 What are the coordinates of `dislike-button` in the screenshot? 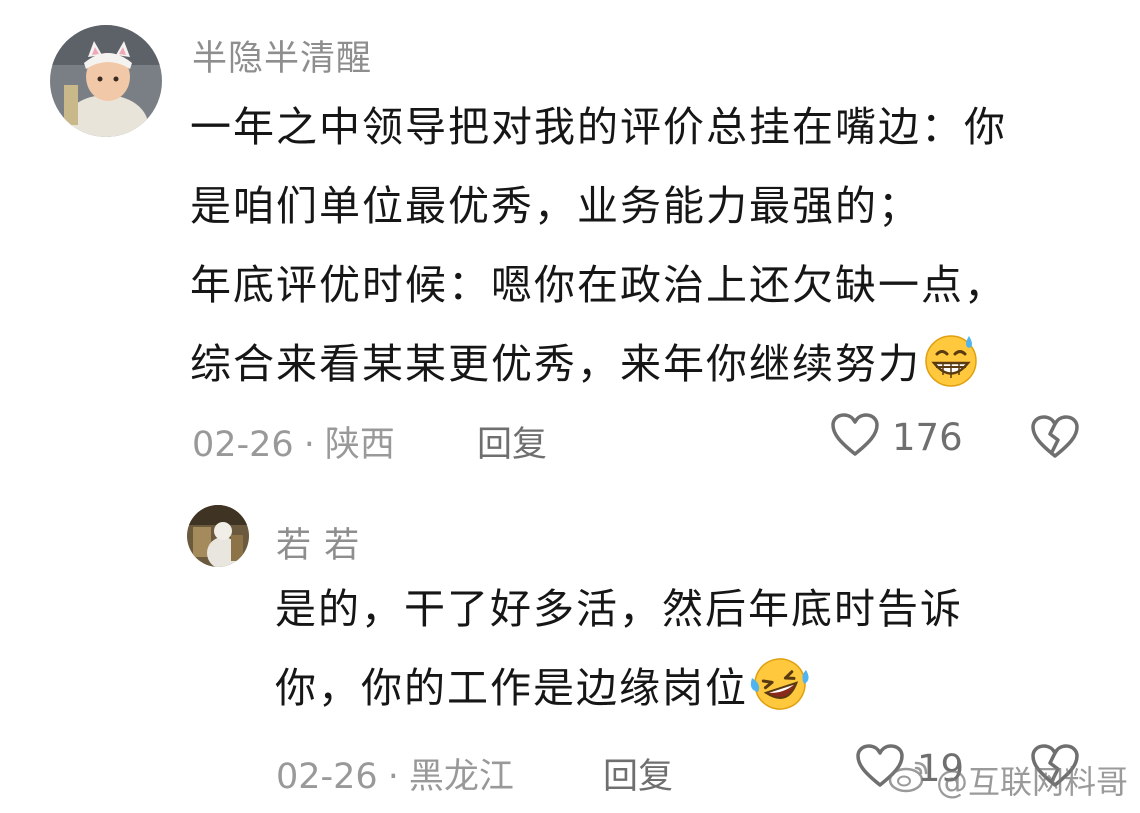 It's located at (1055, 439).